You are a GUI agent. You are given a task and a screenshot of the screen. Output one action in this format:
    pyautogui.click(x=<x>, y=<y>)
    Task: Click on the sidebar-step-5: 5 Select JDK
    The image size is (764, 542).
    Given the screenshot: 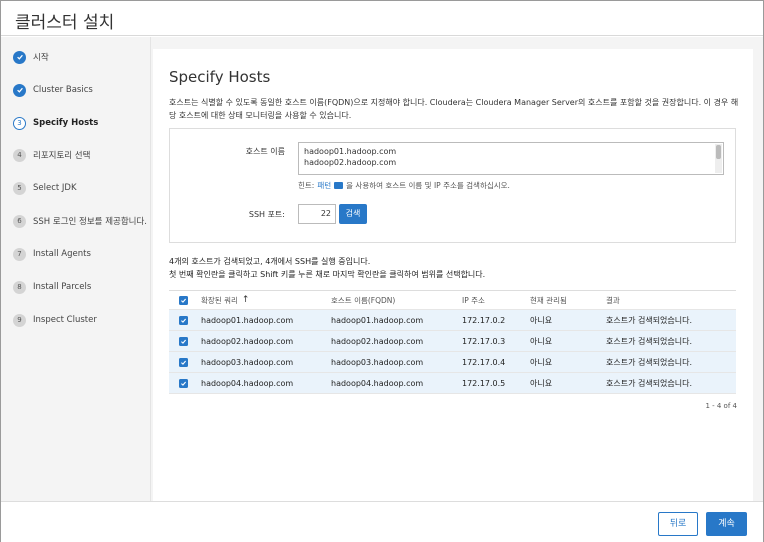 What is the action you would take?
    pyautogui.click(x=45, y=188)
    